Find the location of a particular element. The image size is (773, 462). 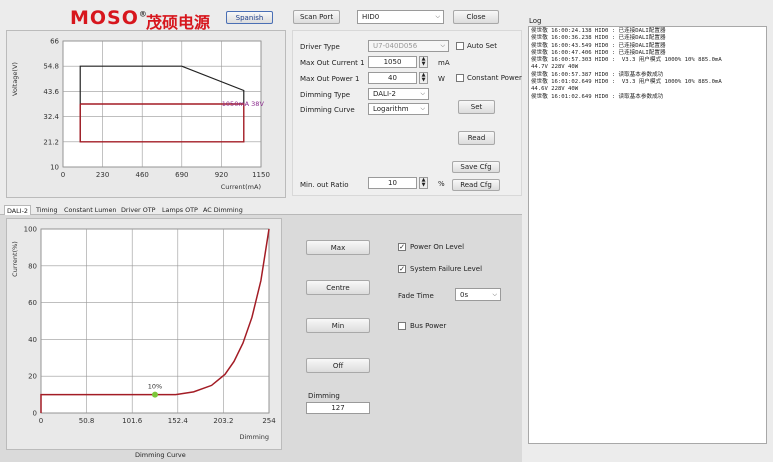

x-tick-label: 152.4 is located at coordinates (178, 421).